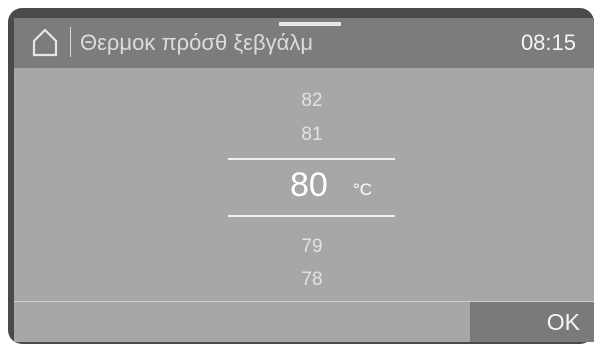 The width and height of the screenshot is (601, 350). I want to click on selection-bottom-line, so click(311, 216).